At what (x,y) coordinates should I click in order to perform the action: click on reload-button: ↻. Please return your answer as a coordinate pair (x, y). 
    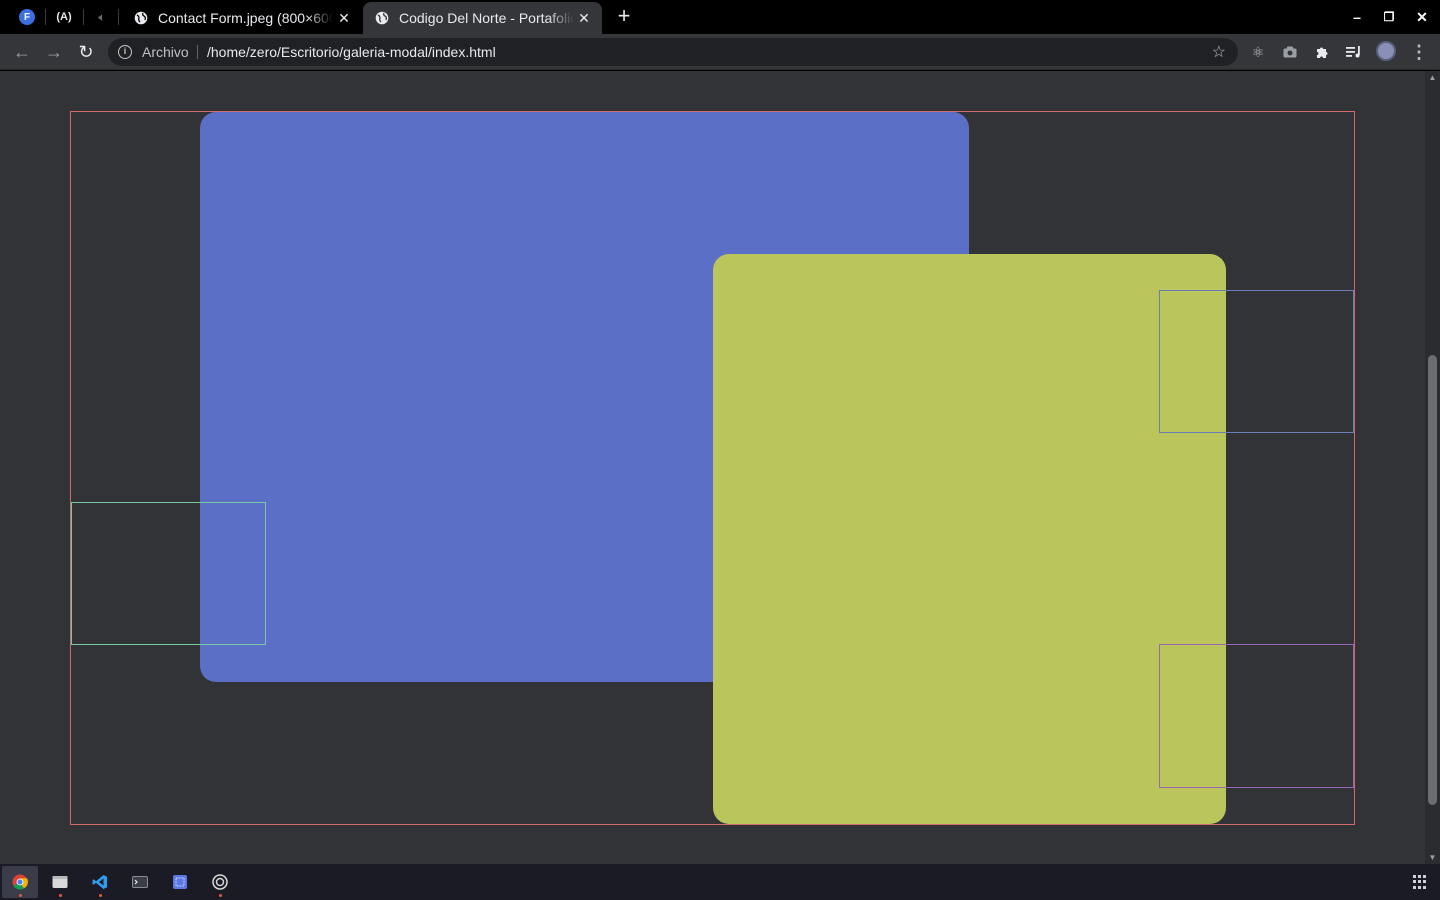
    Looking at the image, I should click on (86, 52).